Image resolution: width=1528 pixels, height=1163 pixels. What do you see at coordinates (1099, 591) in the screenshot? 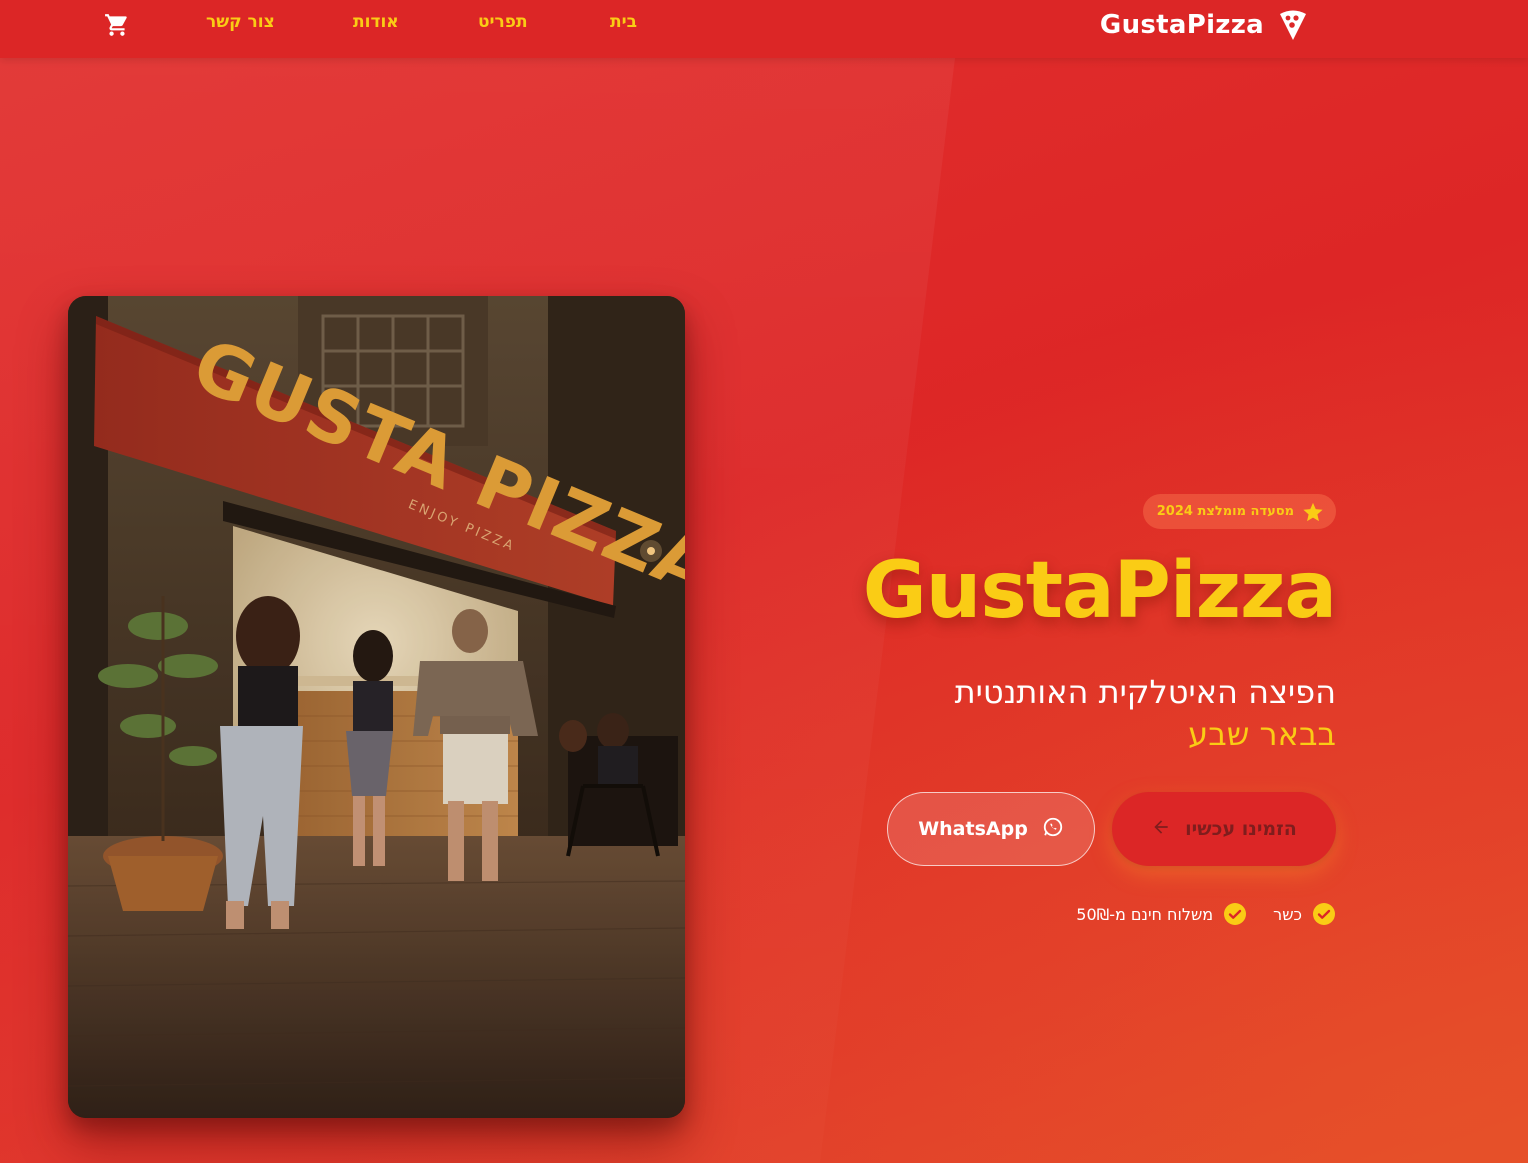
I see `hero-title: GustaPizza` at bounding box center [1099, 591].